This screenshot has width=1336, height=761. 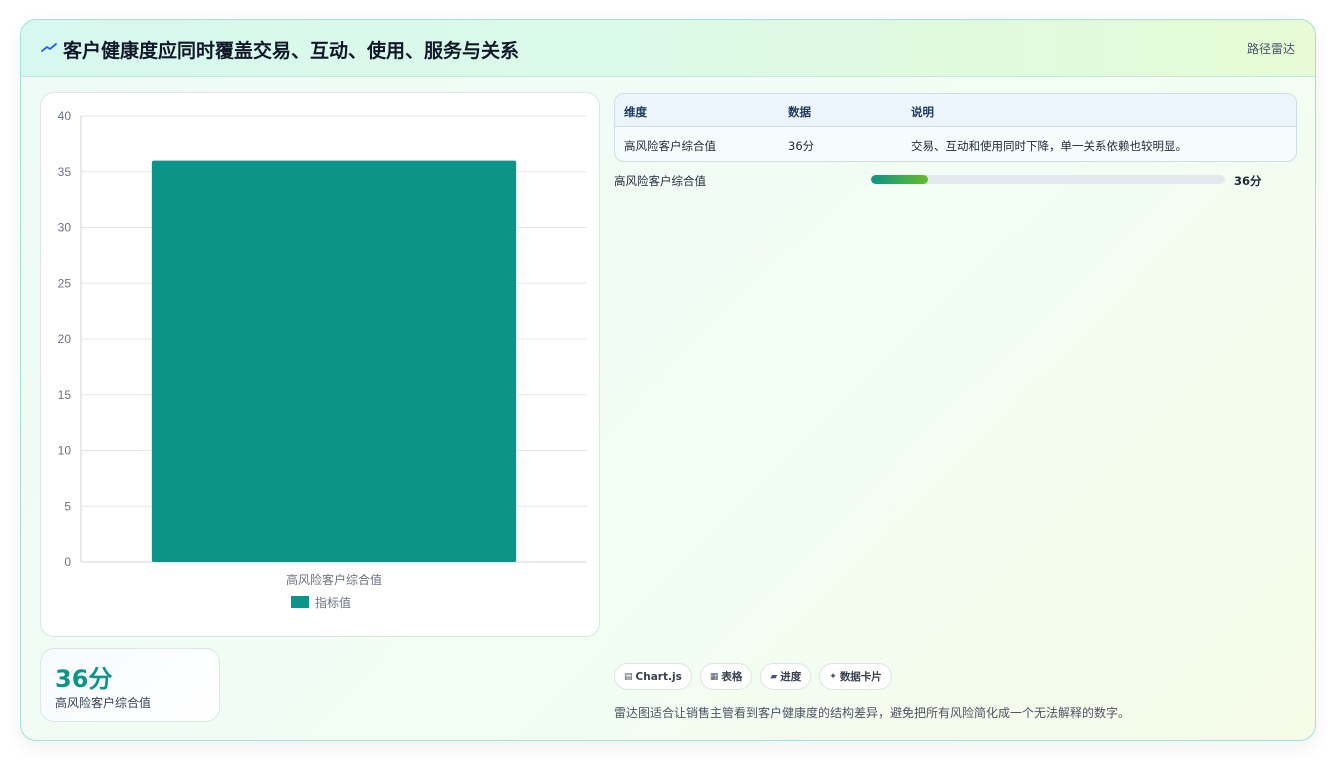 I want to click on table-cell-note: 交易、互动和使用同时下降，单一关系依赖也较明显。, so click(x=1049, y=146).